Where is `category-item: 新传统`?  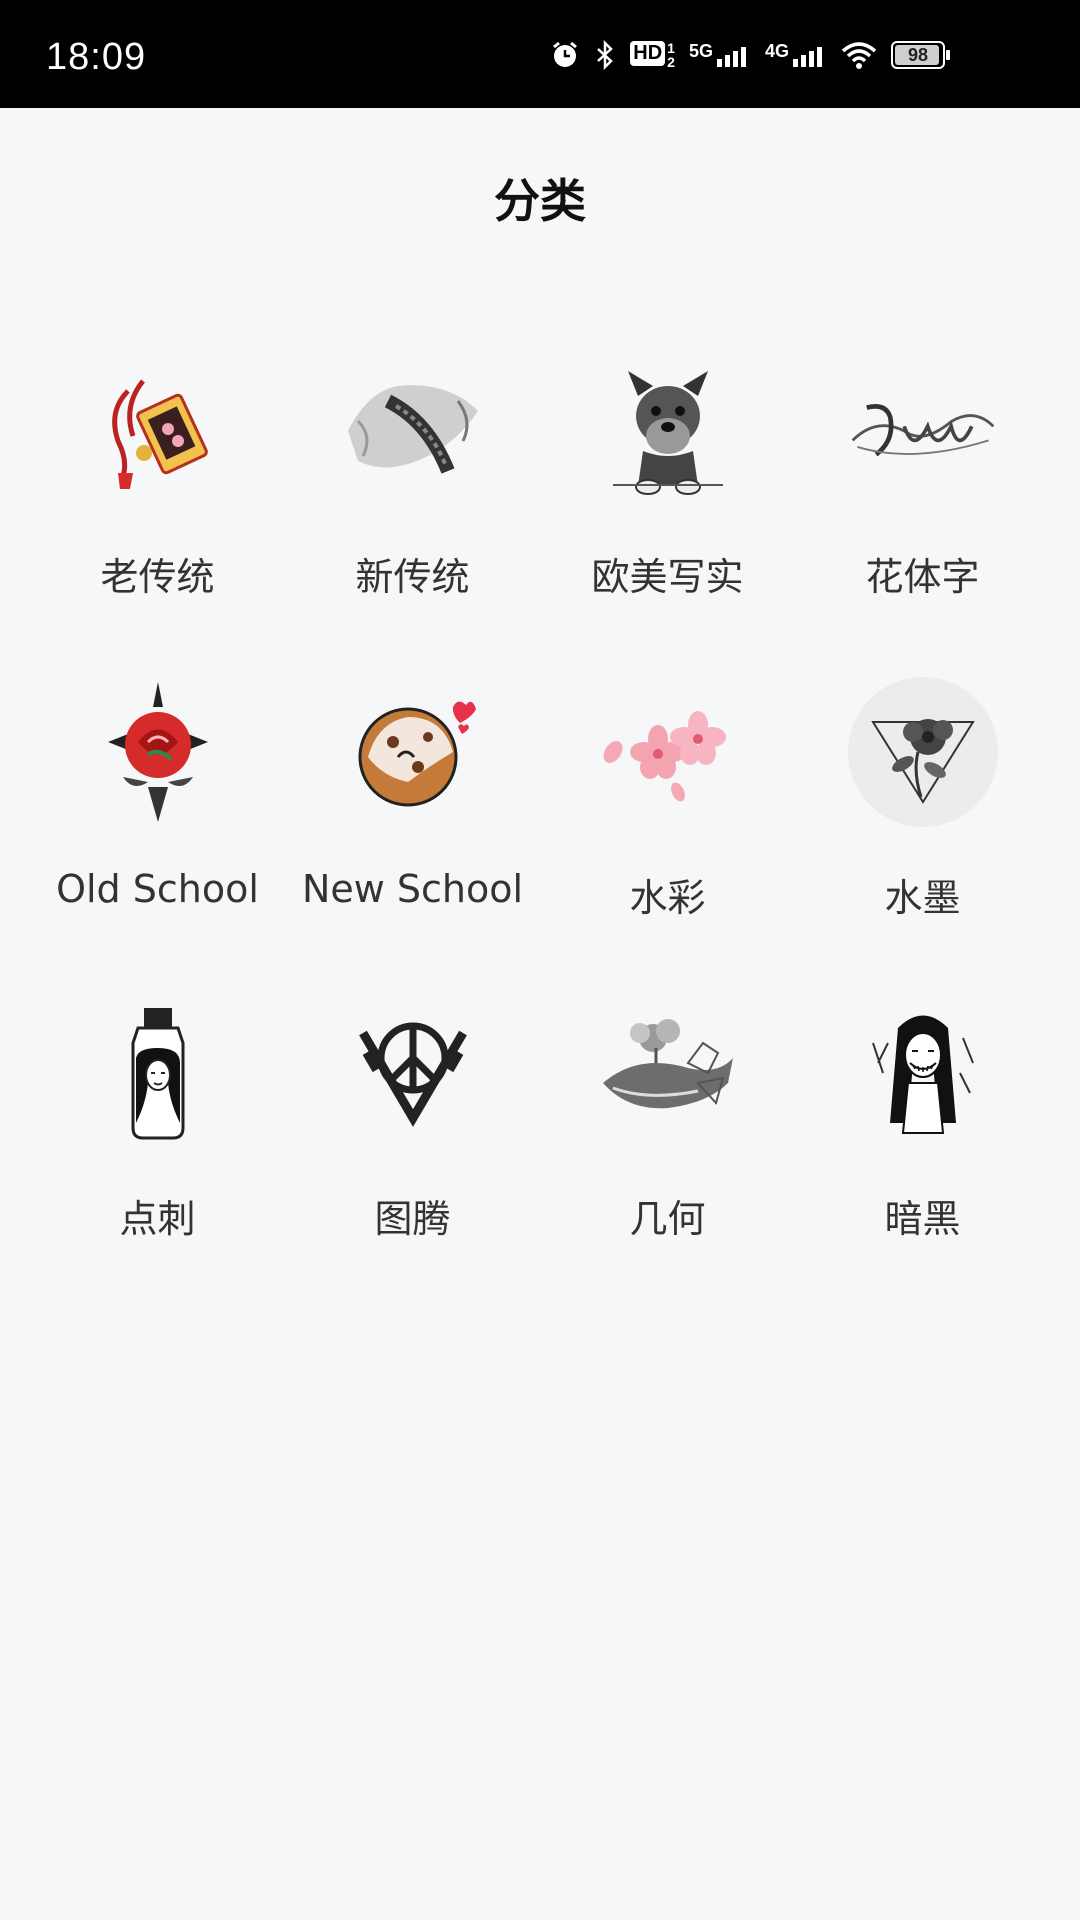 category-item: 新传统 is located at coordinates (412, 460).